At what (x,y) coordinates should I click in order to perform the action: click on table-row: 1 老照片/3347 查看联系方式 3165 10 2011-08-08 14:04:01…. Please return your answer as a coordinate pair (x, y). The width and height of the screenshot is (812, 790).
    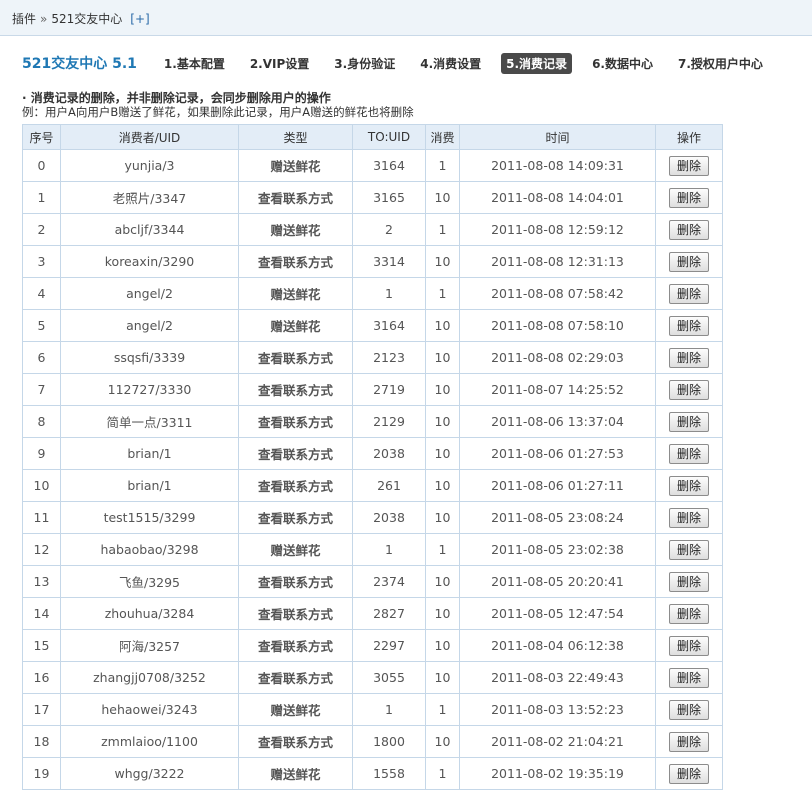
    Looking at the image, I should click on (372, 197).